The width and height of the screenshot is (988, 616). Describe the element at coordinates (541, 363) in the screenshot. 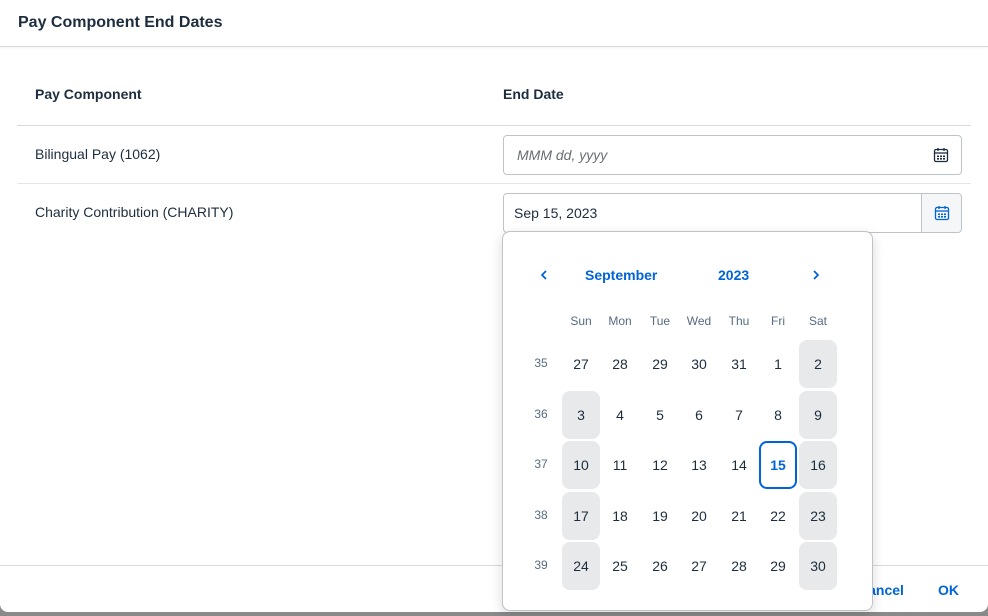

I see `week-number: 35` at that location.